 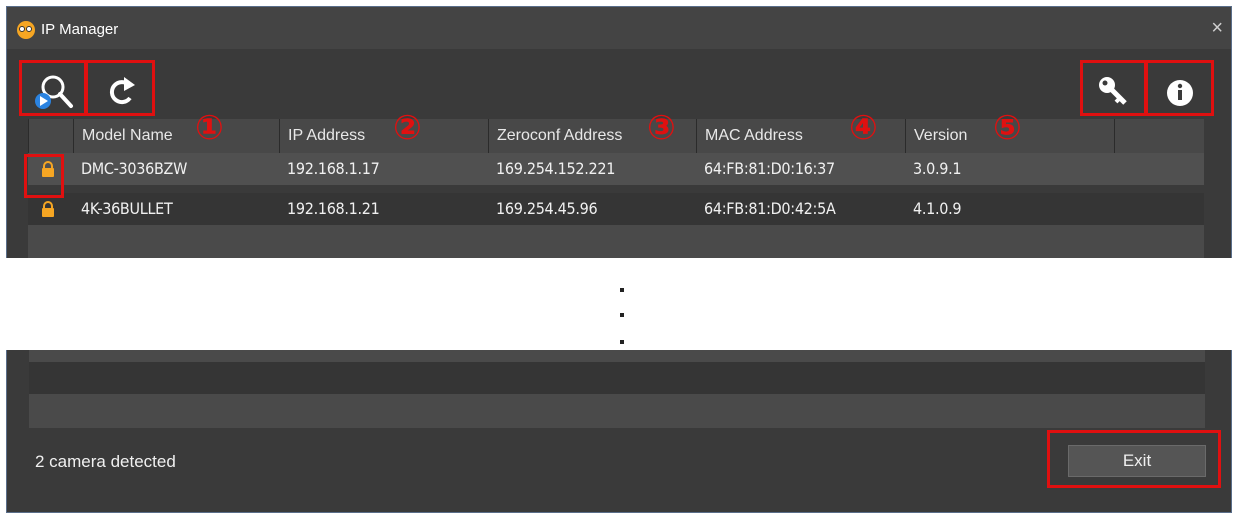 I want to click on key-icon, so click(x=1113, y=91).